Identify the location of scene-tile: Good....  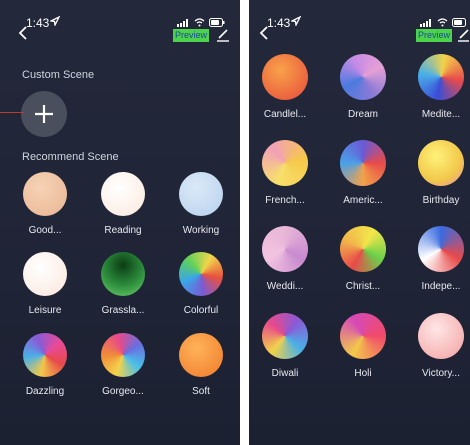
(45, 204).